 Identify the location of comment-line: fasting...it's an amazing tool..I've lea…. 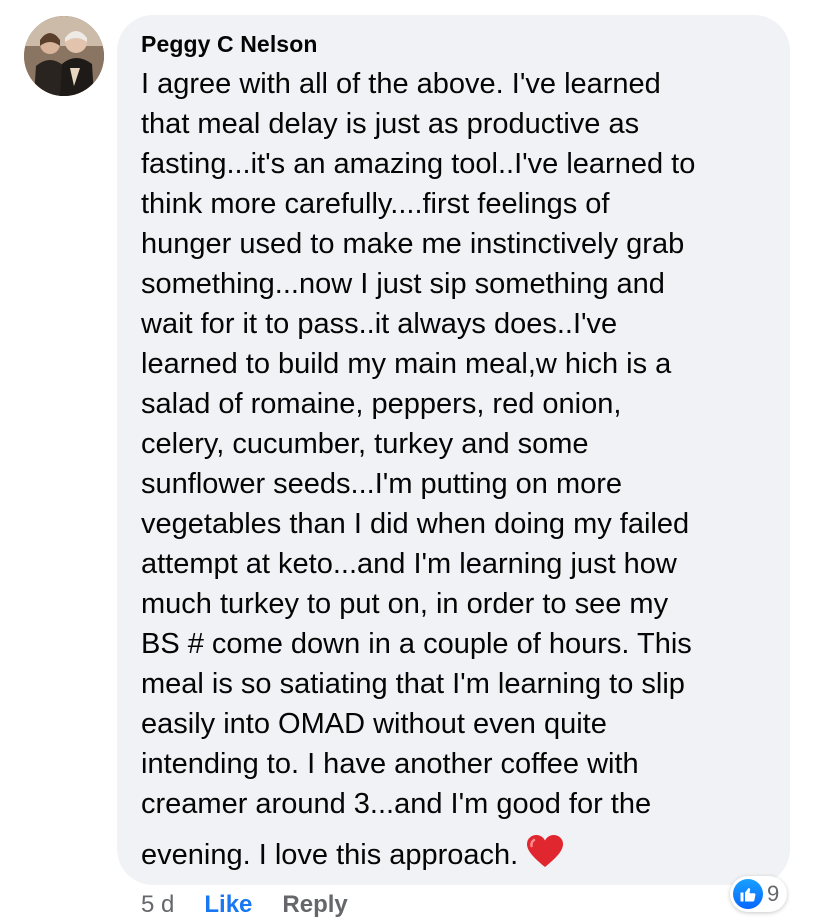
(461, 164).